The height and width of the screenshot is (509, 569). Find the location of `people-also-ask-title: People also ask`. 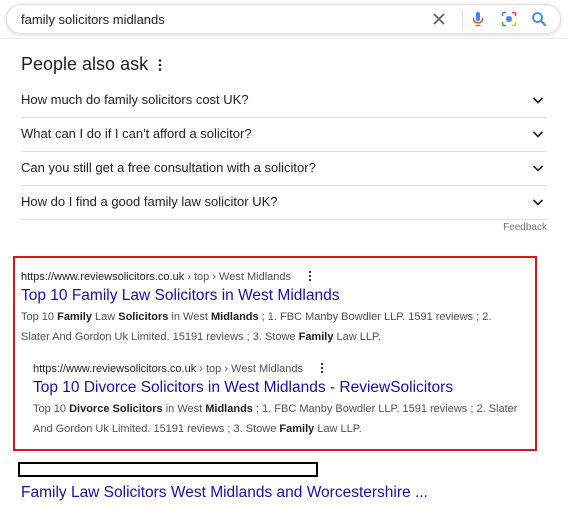

people-also-ask-title: People also ask is located at coordinates (85, 64).